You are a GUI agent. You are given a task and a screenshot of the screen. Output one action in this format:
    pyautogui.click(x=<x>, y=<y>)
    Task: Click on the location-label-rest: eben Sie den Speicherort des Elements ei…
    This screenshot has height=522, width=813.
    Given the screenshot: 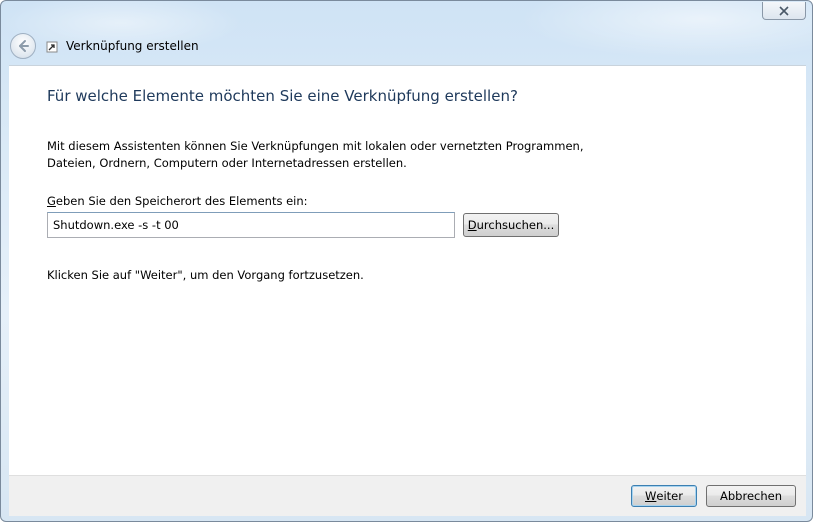 What is the action you would take?
    pyautogui.click(x=181, y=201)
    